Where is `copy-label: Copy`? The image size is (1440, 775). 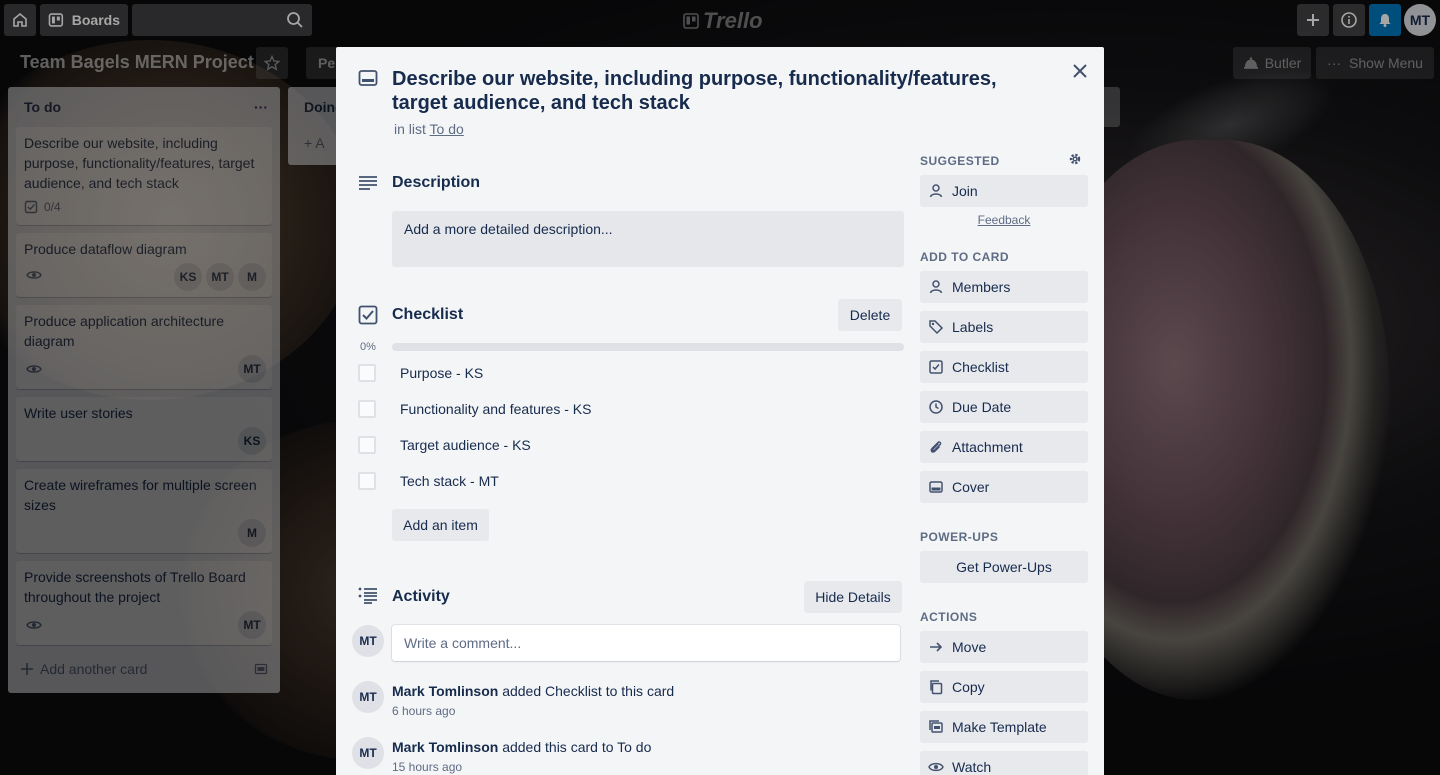
copy-label: Copy is located at coordinates (968, 687).